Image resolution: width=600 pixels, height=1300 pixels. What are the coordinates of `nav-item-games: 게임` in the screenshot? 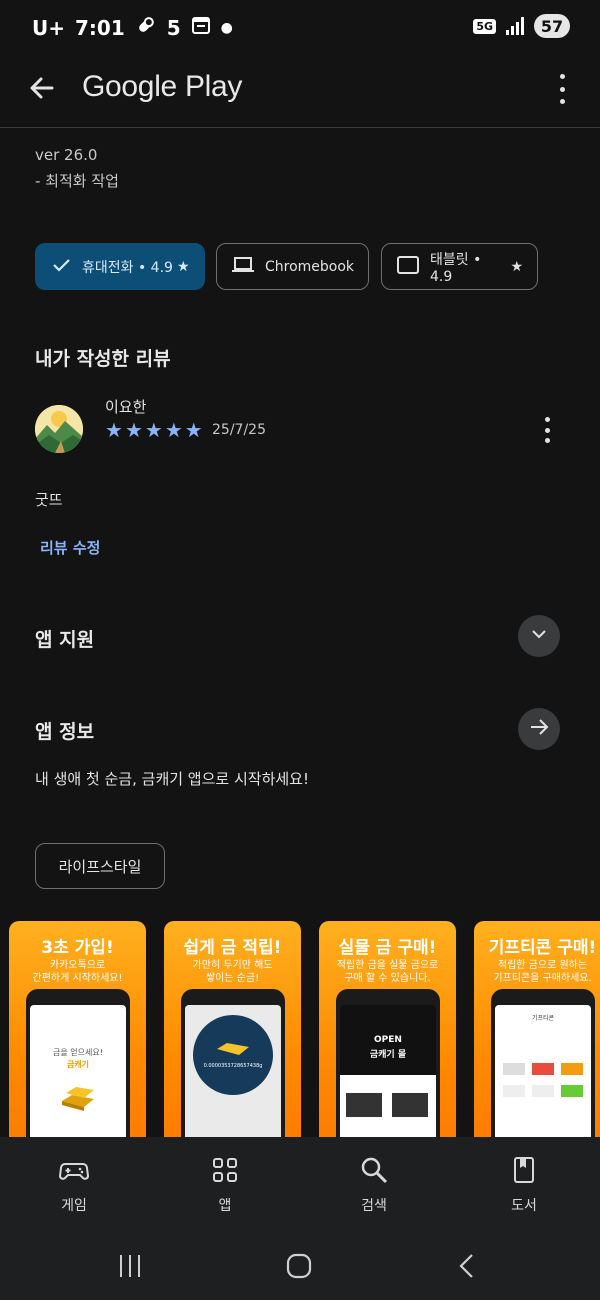 It's located at (74, 1185).